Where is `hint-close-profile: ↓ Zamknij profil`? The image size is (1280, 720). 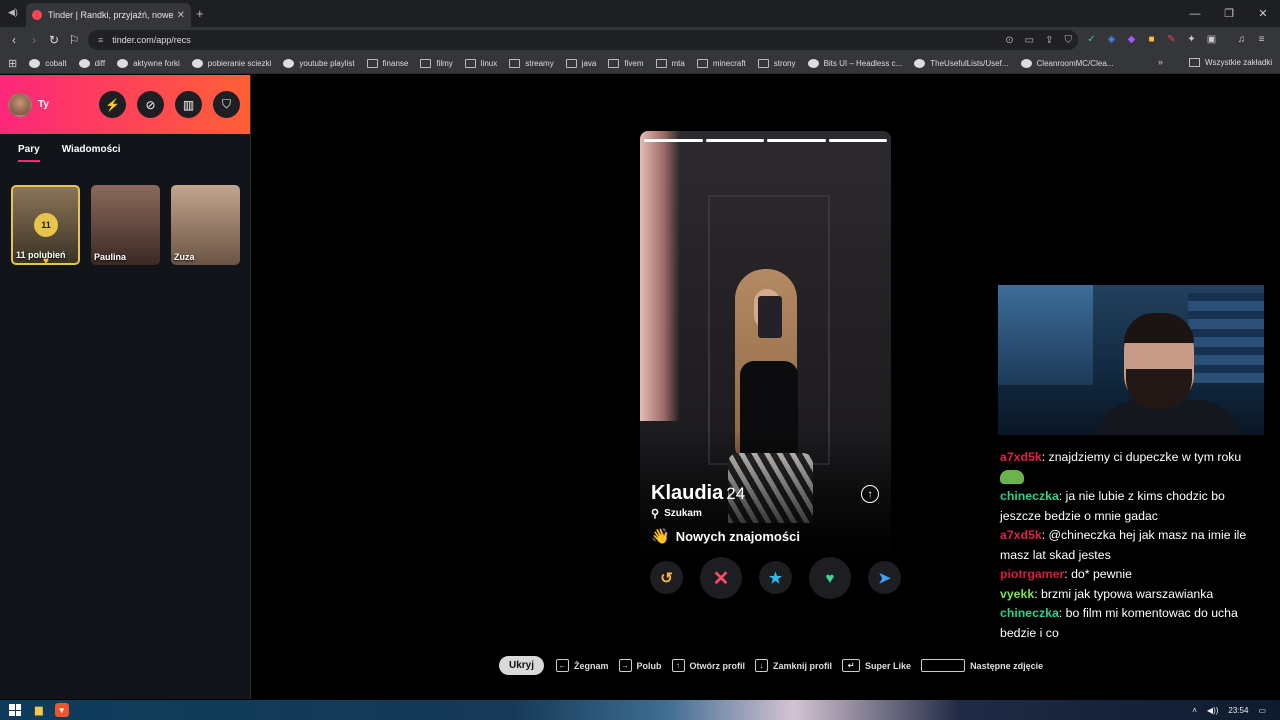 hint-close-profile: ↓ Zamknij profil is located at coordinates (793, 665).